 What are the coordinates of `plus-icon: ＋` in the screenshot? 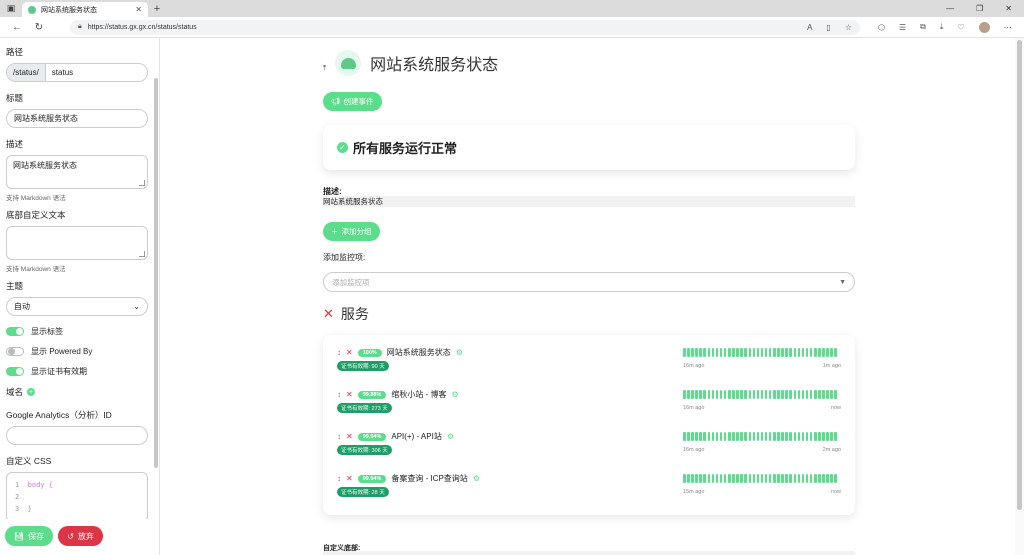 It's located at (335, 231).